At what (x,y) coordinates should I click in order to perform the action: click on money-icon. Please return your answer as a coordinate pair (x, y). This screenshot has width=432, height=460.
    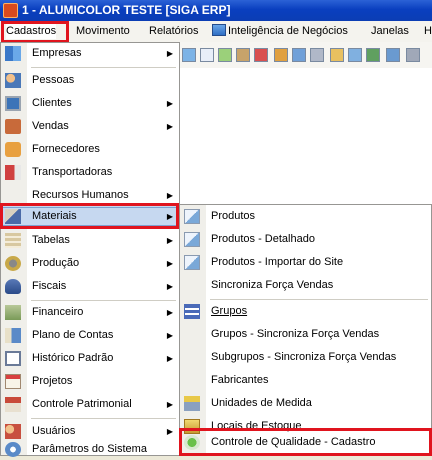
    Looking at the image, I should click on (13, 312).